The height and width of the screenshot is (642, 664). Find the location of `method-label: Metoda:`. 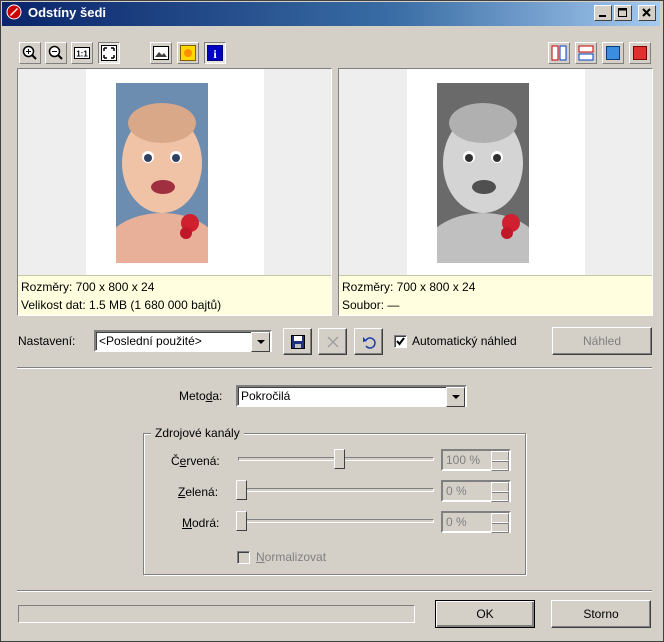

method-label: Metoda: is located at coordinates (200, 396).